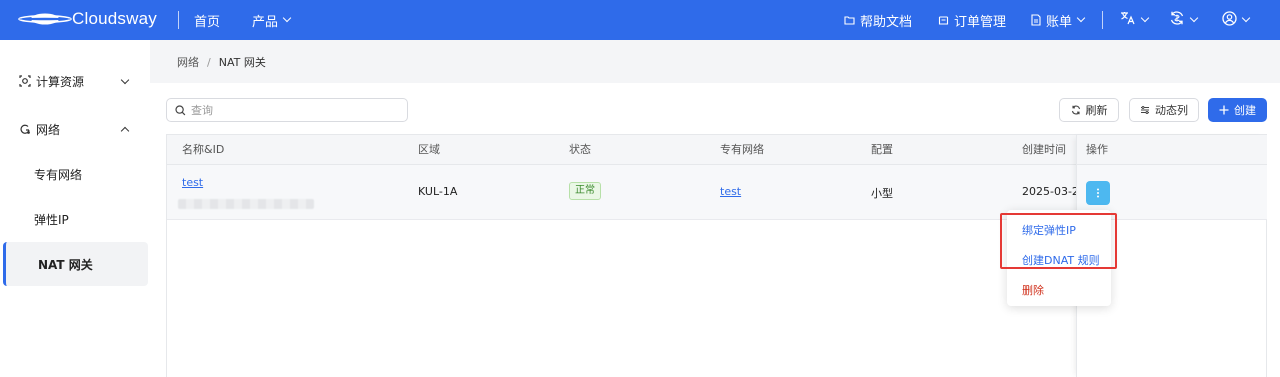 This screenshot has height=377, width=1280. Describe the element at coordinates (1145, 110) in the screenshot. I see `columns-settings-icon` at that location.